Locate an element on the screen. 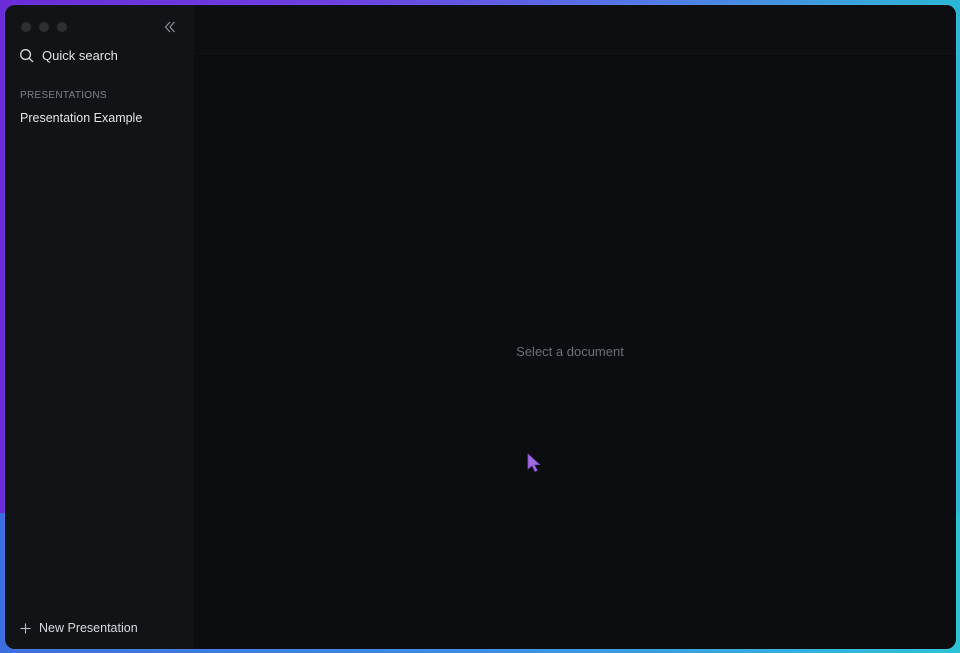 Image resolution: width=960 pixels, height=653 pixels. new-presentation-label: New Presentation is located at coordinates (88, 628).